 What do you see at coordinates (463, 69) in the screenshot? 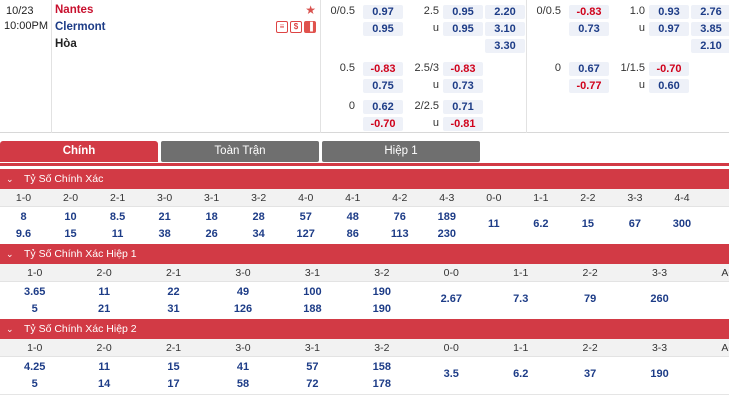
I see `odds-over: -0.83` at bounding box center [463, 69].